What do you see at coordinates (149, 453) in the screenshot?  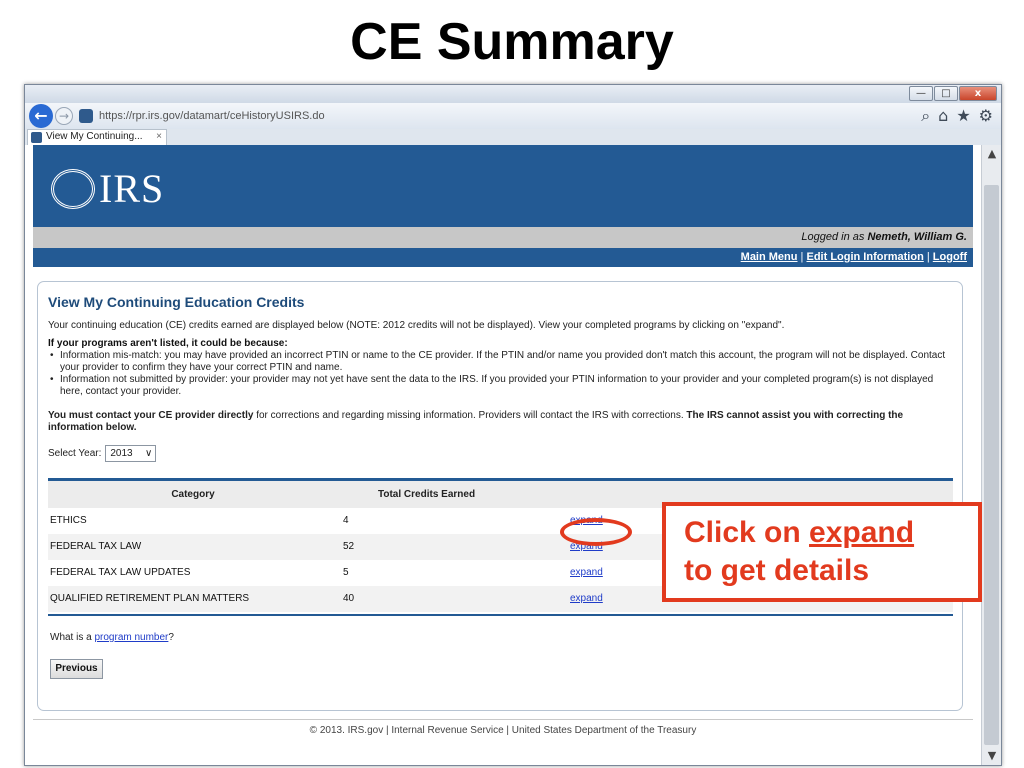 I see `chevron-down-icon: ∨` at bounding box center [149, 453].